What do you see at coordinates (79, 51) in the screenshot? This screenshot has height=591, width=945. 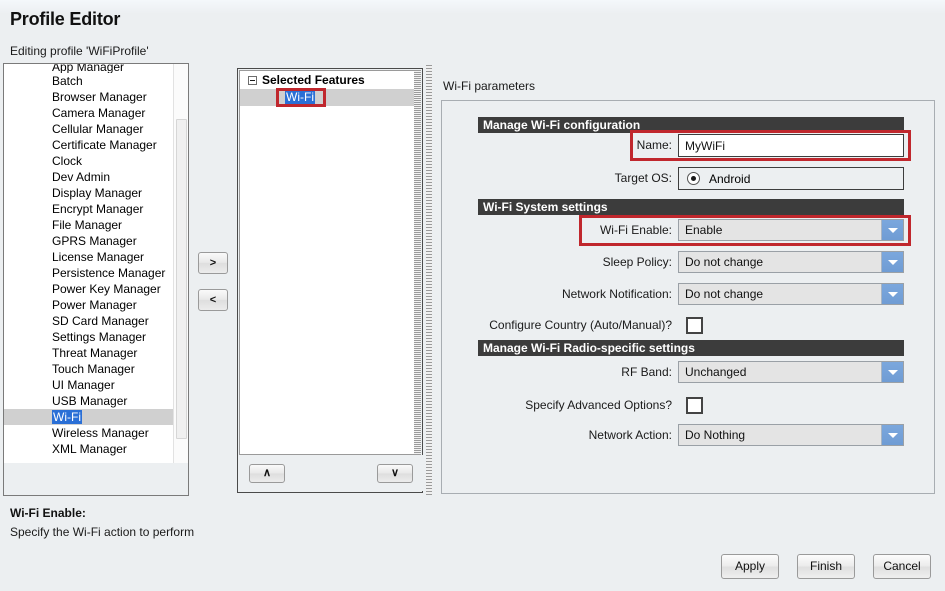 I see `page-subtitle: Editing profile 'WiFiProfile'` at bounding box center [79, 51].